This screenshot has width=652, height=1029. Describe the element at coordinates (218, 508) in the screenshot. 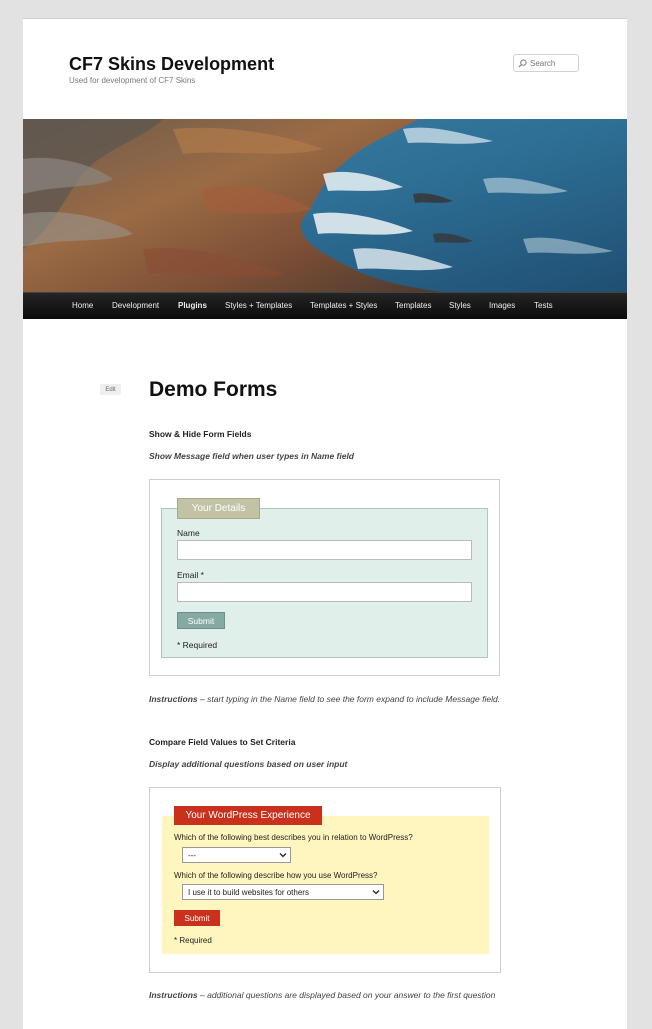

I see `form1-legend: Your Details` at that location.